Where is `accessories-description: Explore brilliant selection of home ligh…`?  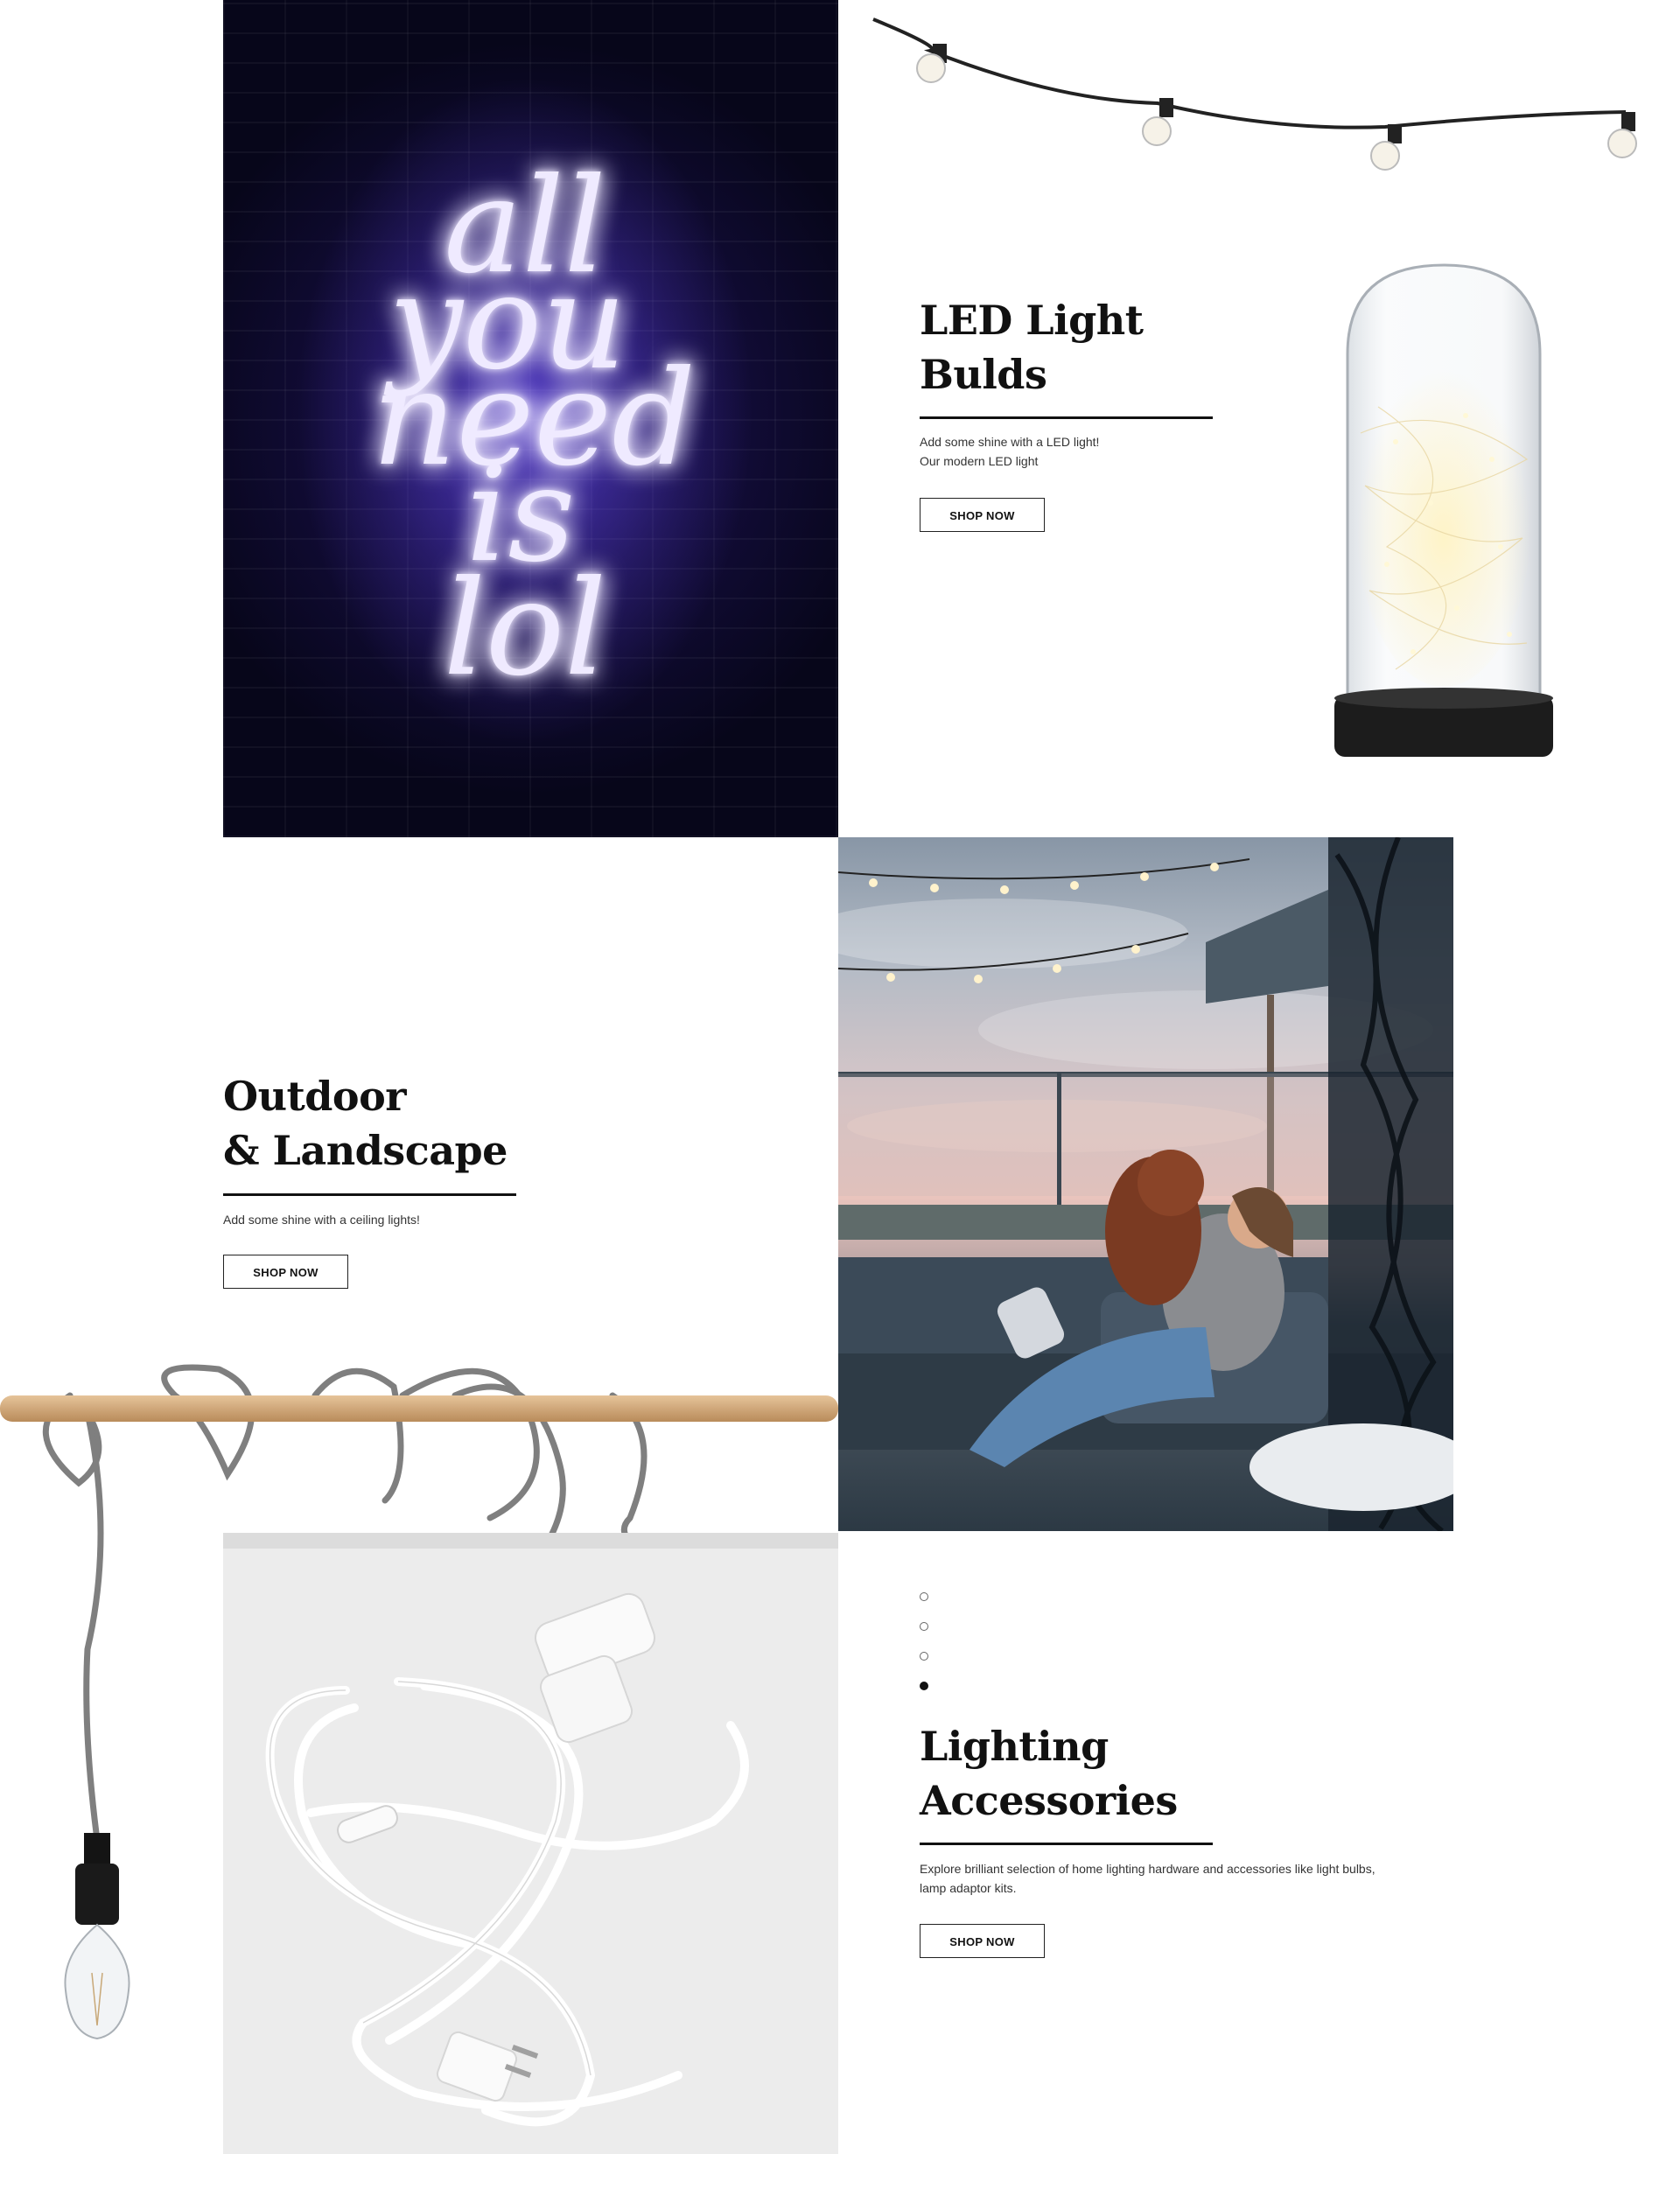
accessories-description: Explore brilliant selection of home ligh… is located at coordinates (1200, 1878).